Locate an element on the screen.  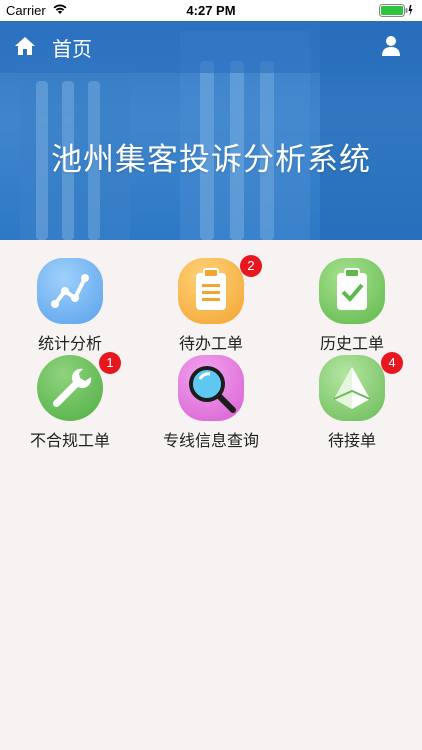
menu-label: 不合规工单 is located at coordinates (69, 440).